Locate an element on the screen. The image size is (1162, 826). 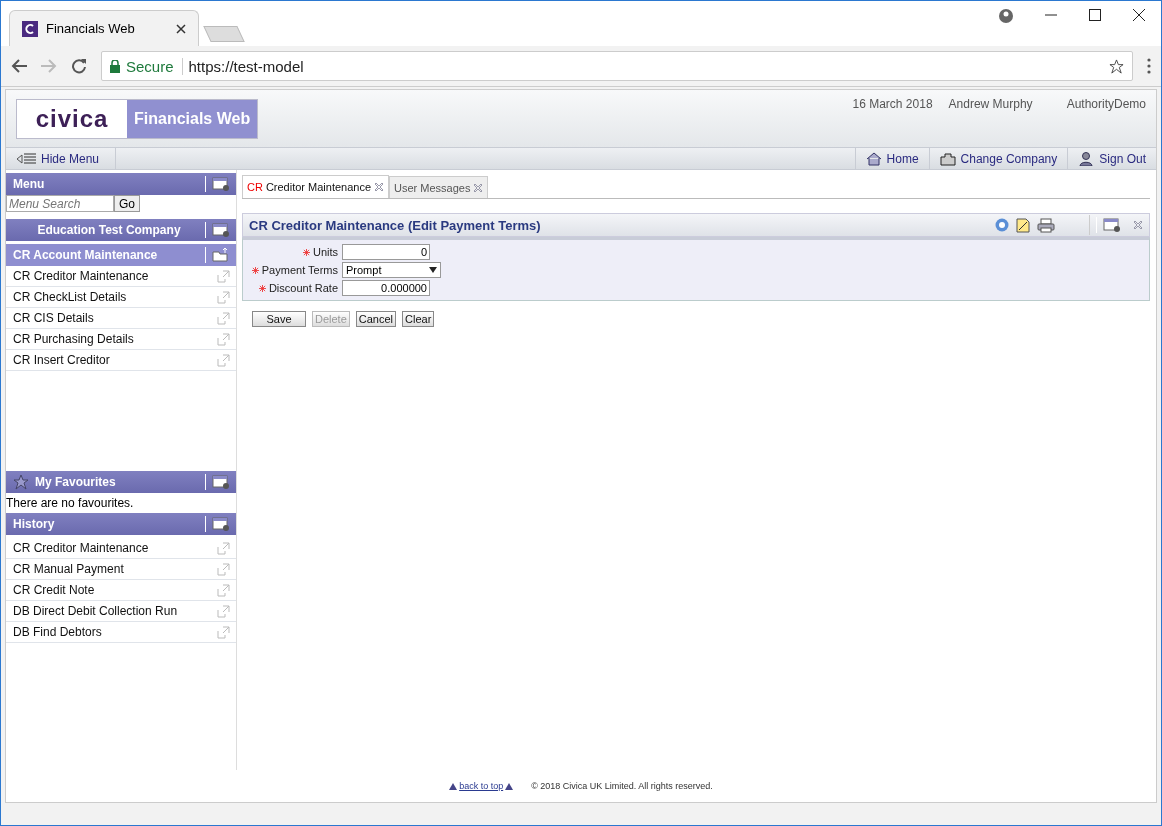
account-icon is located at coordinates (1006, 16).